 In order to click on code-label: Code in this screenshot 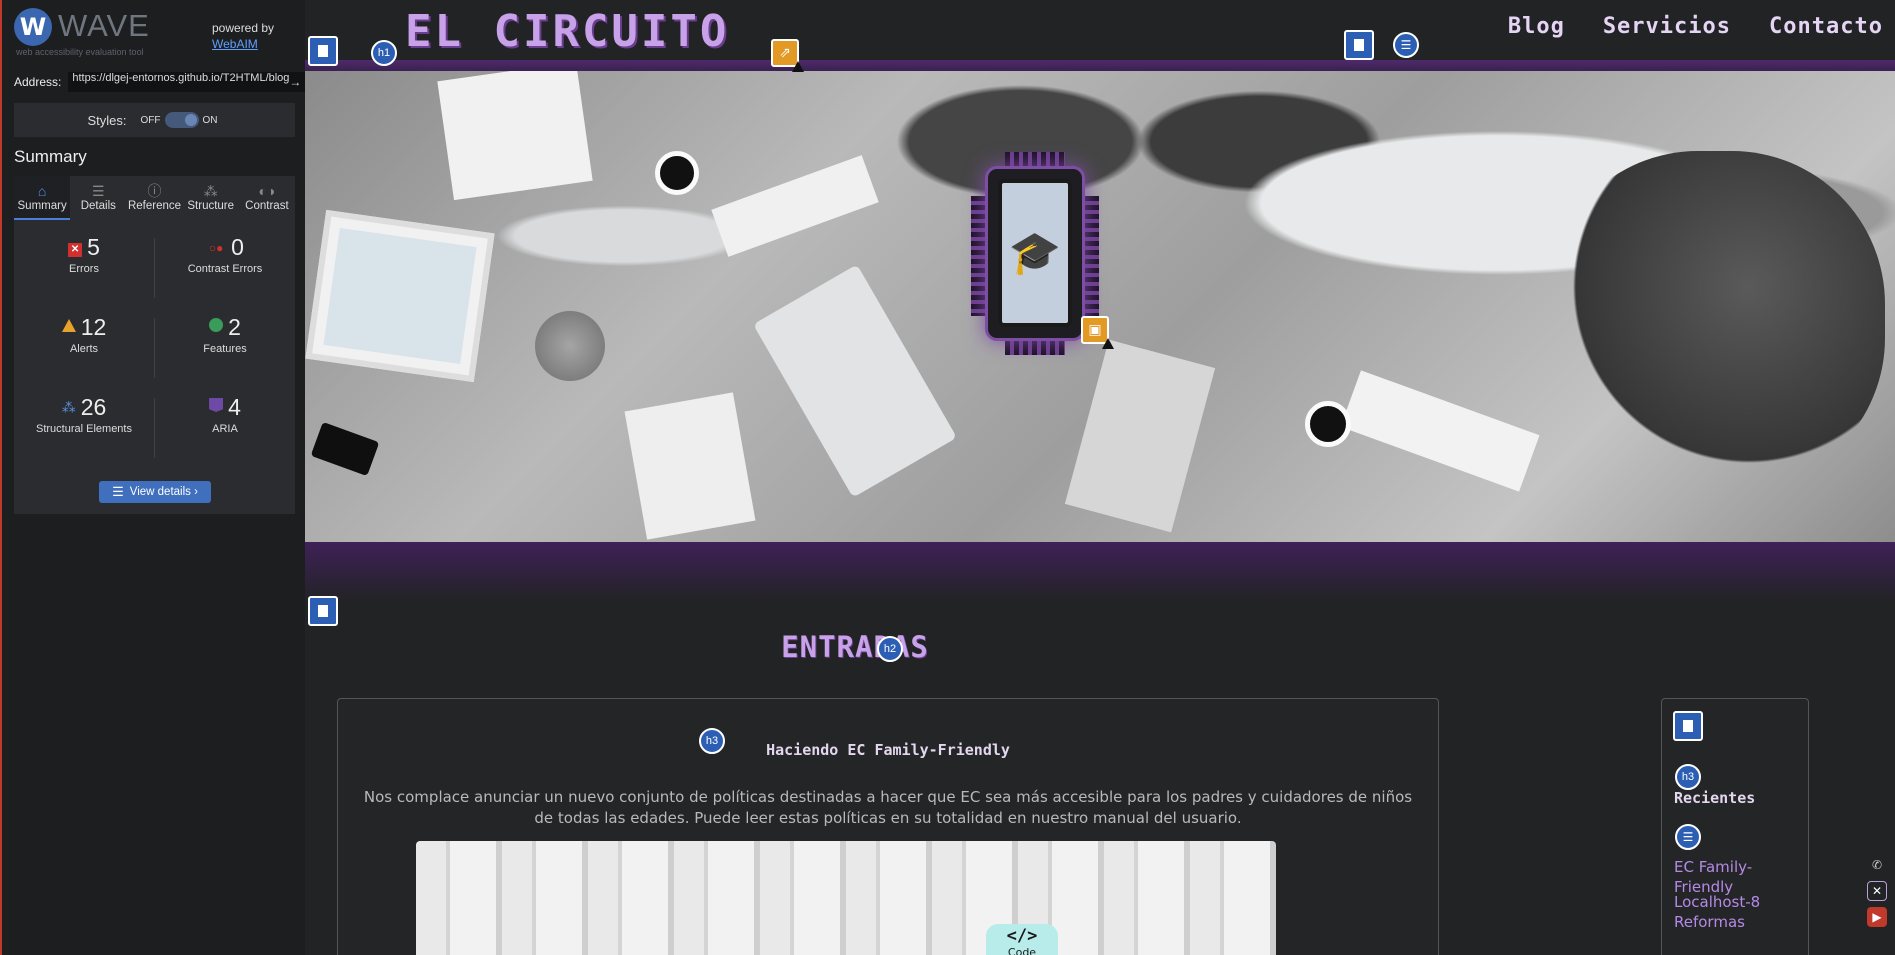, I will do `click(1022, 950)`.